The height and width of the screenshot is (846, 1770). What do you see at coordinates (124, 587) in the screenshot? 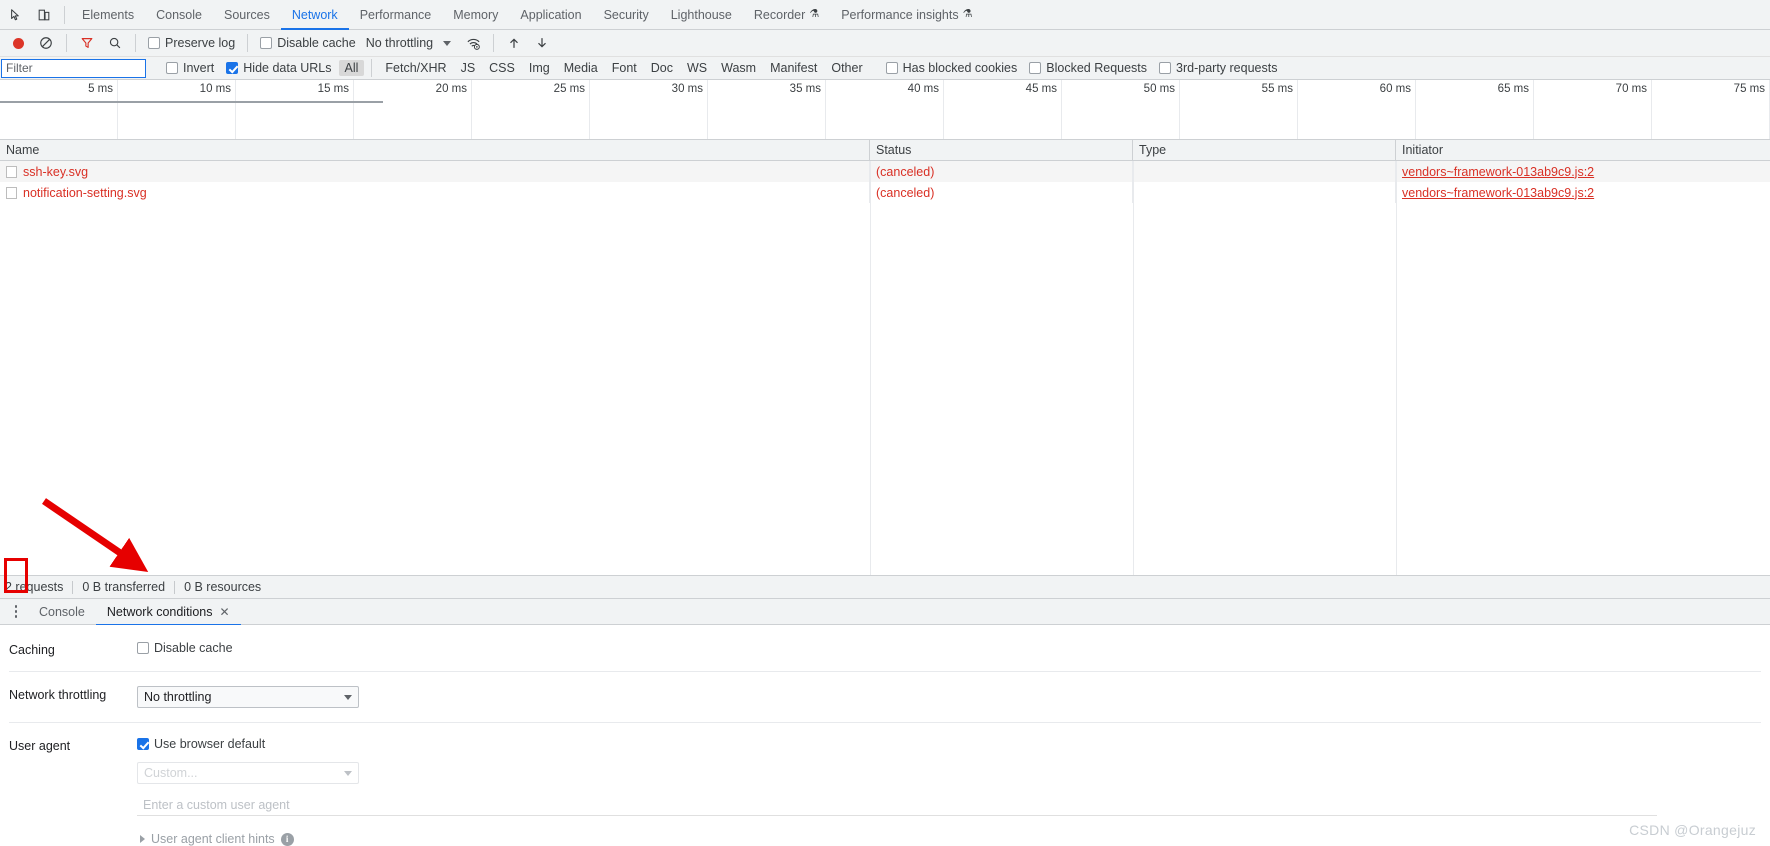
I see `status-transferred: 0 B transferred` at bounding box center [124, 587].